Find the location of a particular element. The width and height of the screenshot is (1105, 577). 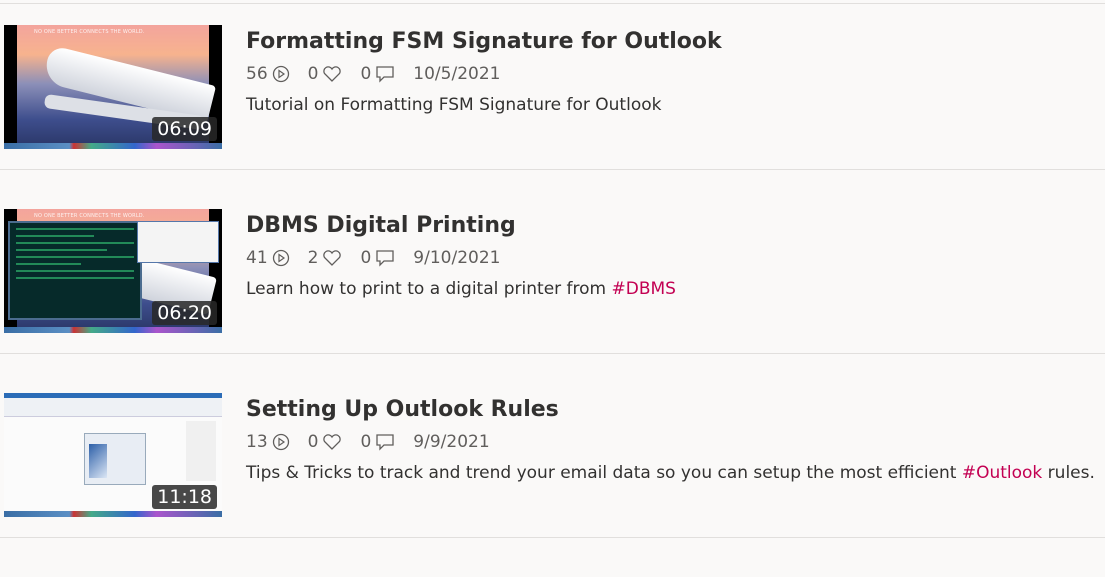

video-thumbnail: NO ONE BETTER CONNECTS THE WORLD. 06:09 is located at coordinates (113, 87).